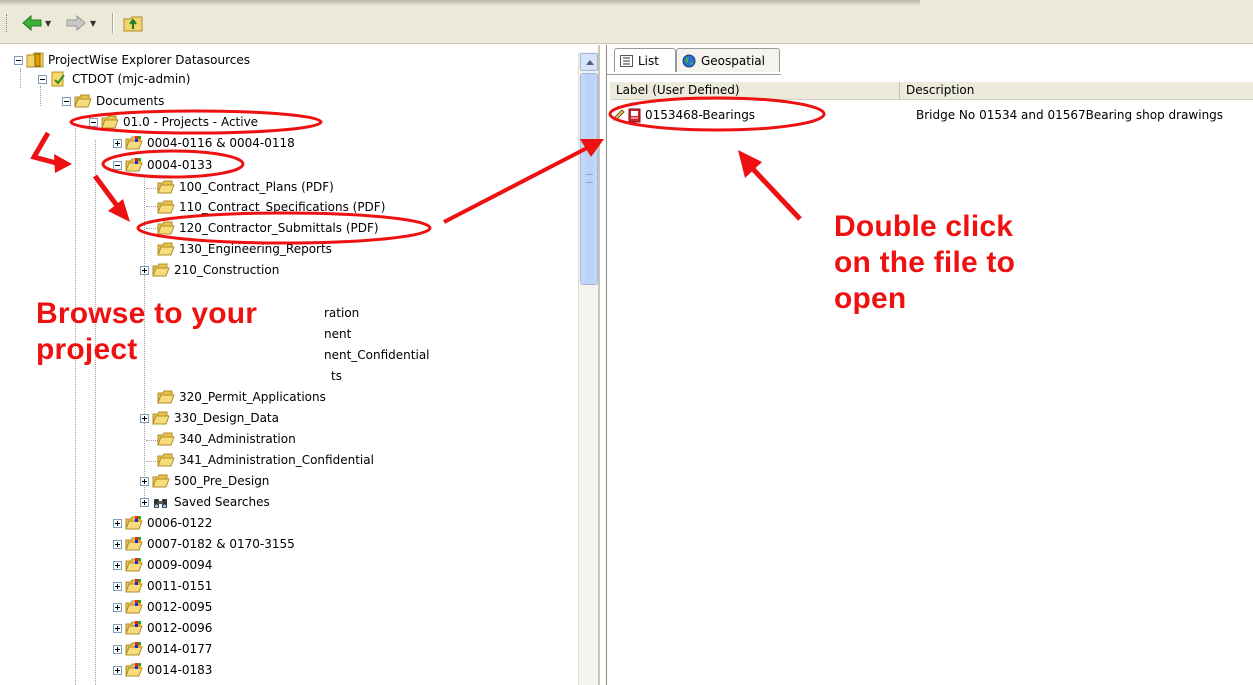 This screenshot has height=685, width=1253. I want to click on forward-arrow-icon, so click(76, 23).